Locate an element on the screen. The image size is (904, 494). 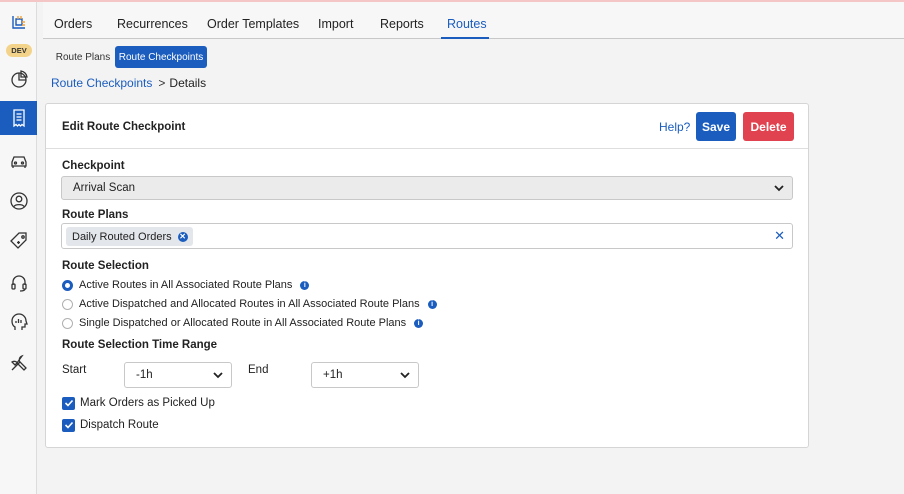
route-plans-label: Route Plans is located at coordinates (95, 215).